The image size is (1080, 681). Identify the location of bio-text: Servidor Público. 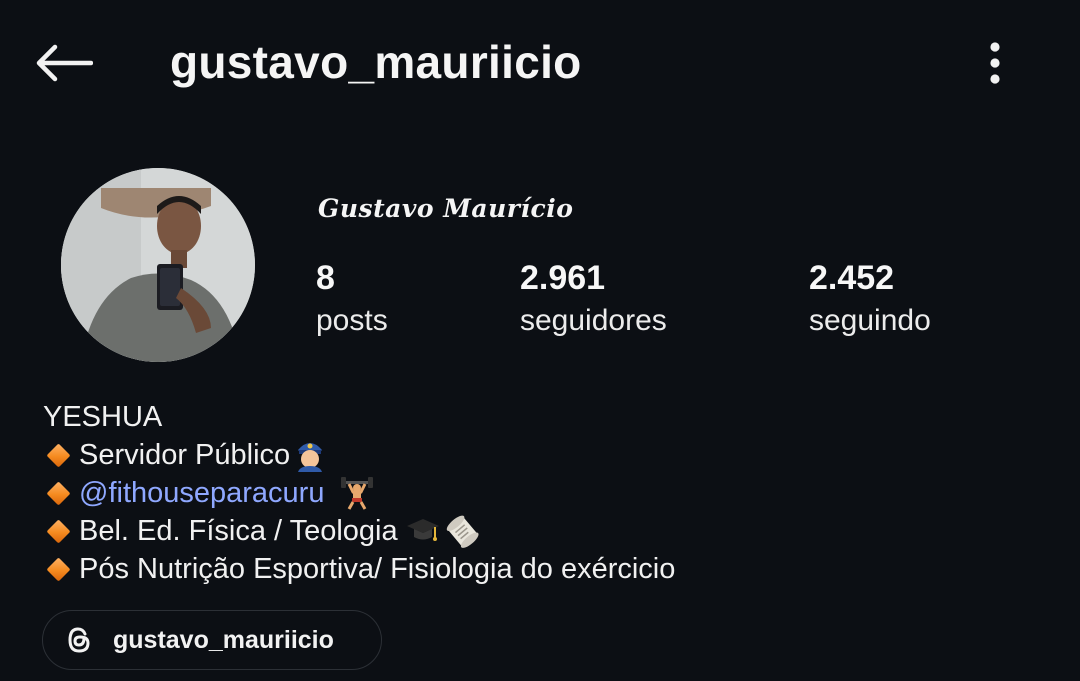
(185, 455).